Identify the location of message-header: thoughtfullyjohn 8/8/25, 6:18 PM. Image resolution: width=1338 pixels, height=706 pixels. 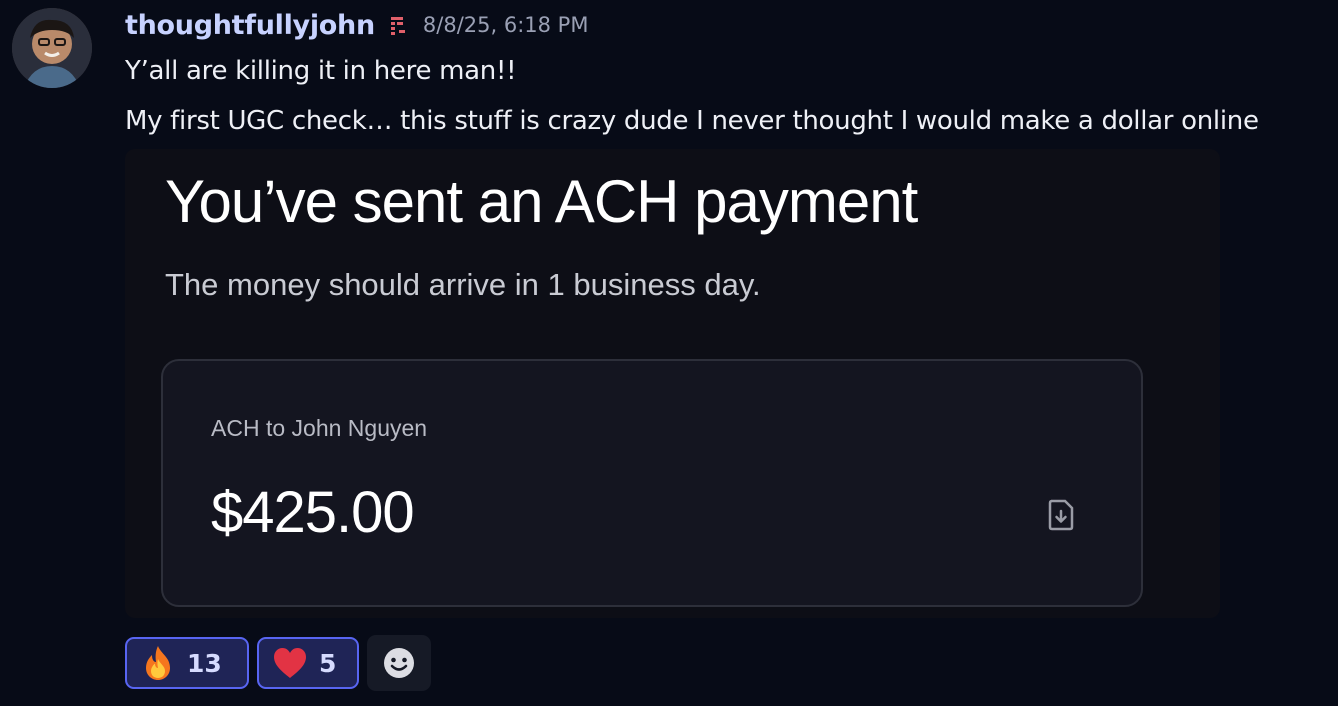
(356, 25).